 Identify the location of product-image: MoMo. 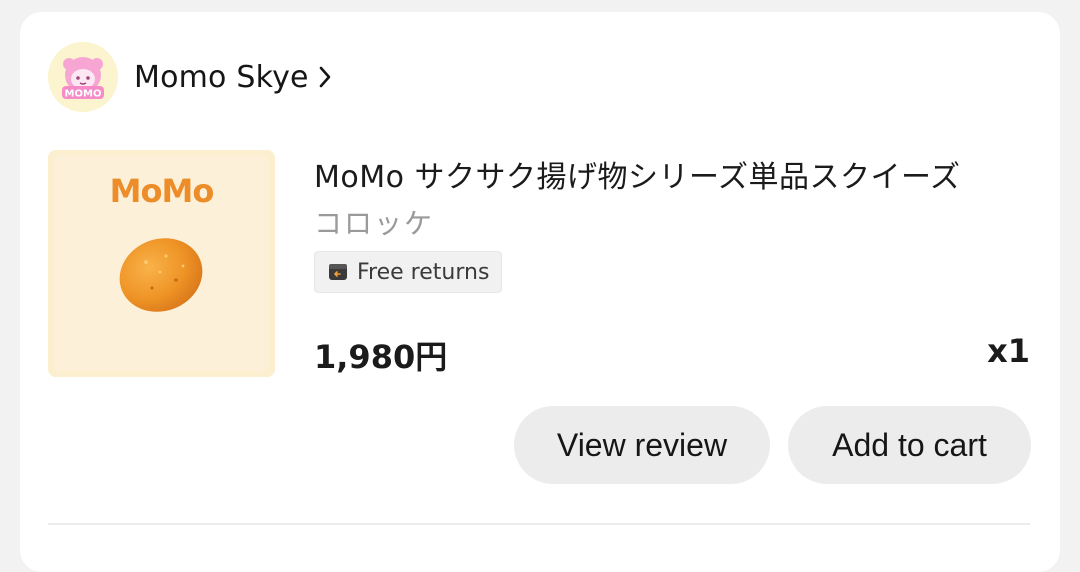
(161, 263).